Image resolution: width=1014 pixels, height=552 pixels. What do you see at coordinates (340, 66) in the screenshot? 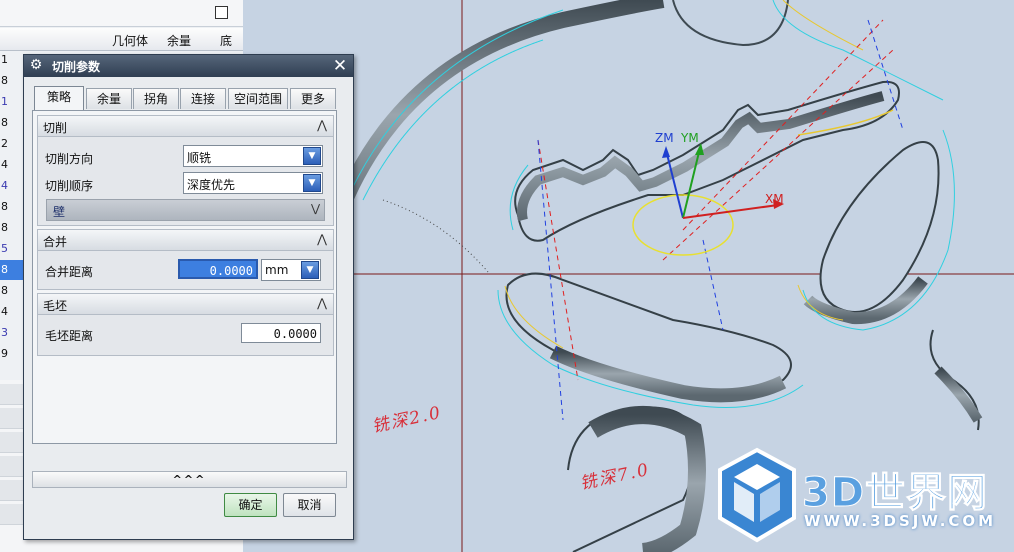
I see `close-icon: ✕` at bounding box center [340, 66].